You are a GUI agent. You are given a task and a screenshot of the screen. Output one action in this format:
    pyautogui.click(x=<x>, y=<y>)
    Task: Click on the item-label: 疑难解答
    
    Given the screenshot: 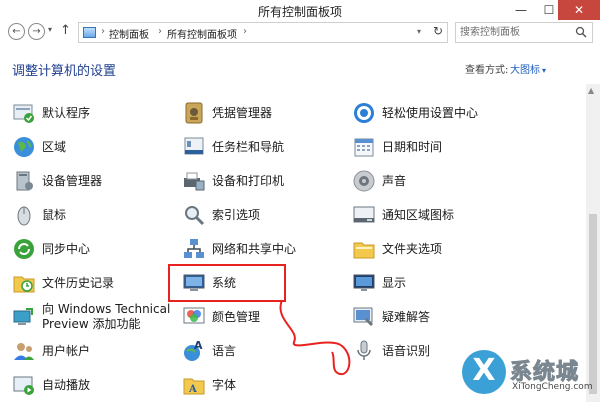 What is the action you would take?
    pyautogui.click(x=406, y=317)
    